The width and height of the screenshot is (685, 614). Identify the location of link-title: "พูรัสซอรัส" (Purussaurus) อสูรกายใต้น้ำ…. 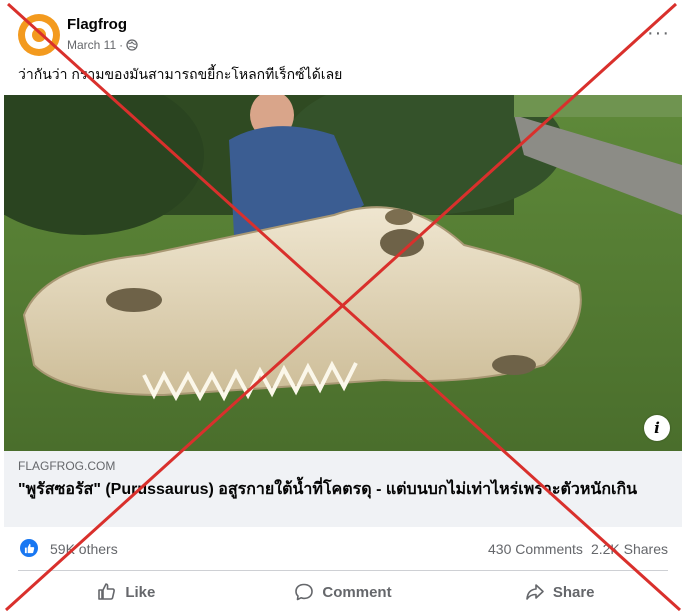
(338, 489).